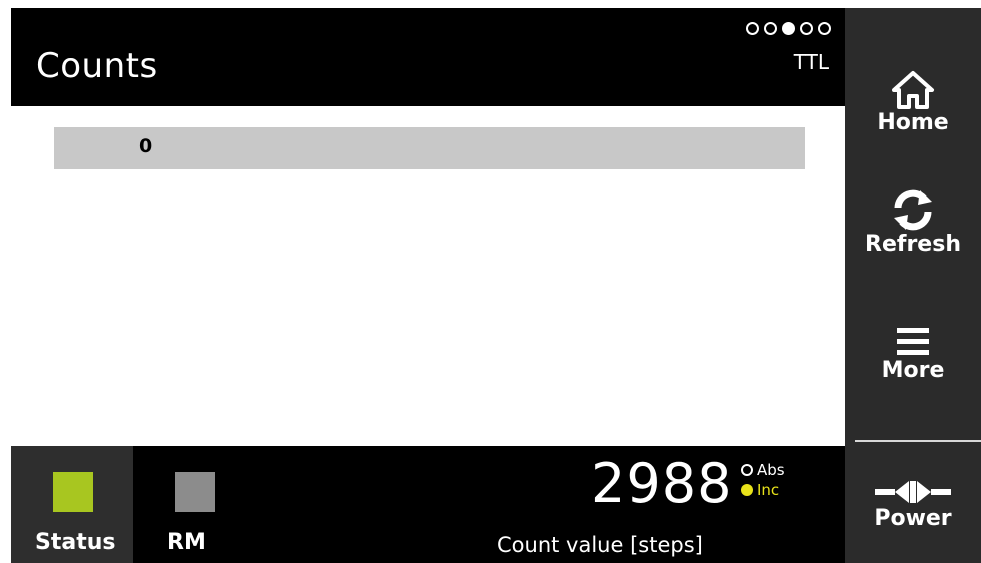  Describe the element at coordinates (186, 542) in the screenshot. I see `tab-rm-label: RM` at that location.